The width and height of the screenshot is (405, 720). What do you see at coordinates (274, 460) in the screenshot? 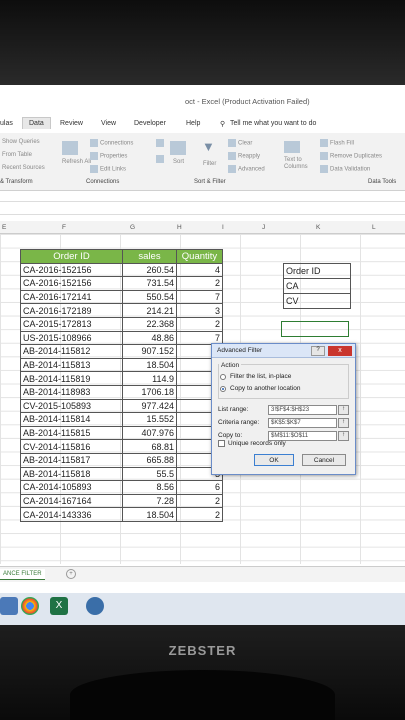
I see `ok-button: OK` at bounding box center [274, 460].